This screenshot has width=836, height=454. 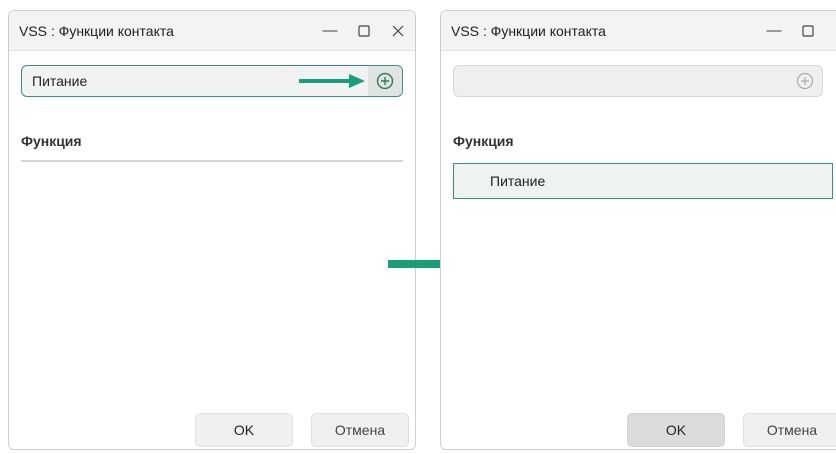 What do you see at coordinates (332, 81) in the screenshot?
I see `arrow-right-icon` at bounding box center [332, 81].